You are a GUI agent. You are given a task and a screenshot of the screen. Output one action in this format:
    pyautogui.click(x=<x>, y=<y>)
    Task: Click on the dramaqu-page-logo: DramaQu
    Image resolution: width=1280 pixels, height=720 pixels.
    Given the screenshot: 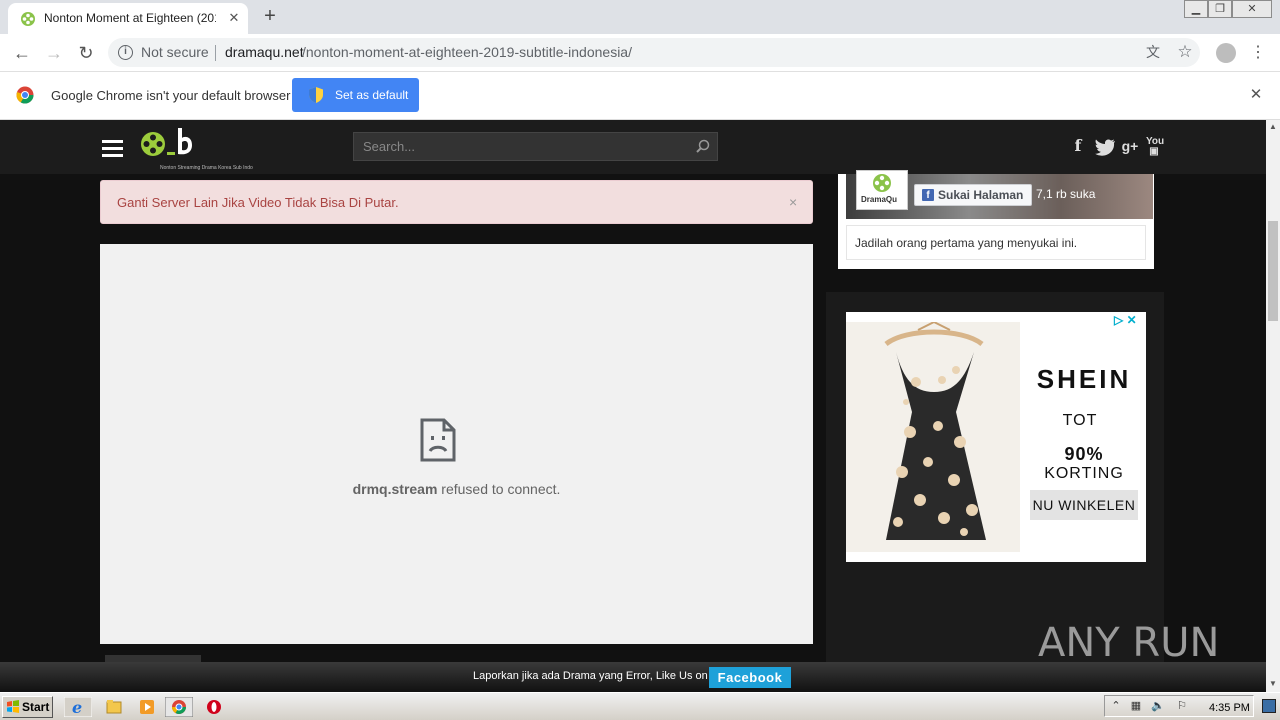 What is the action you would take?
    pyautogui.click(x=882, y=190)
    